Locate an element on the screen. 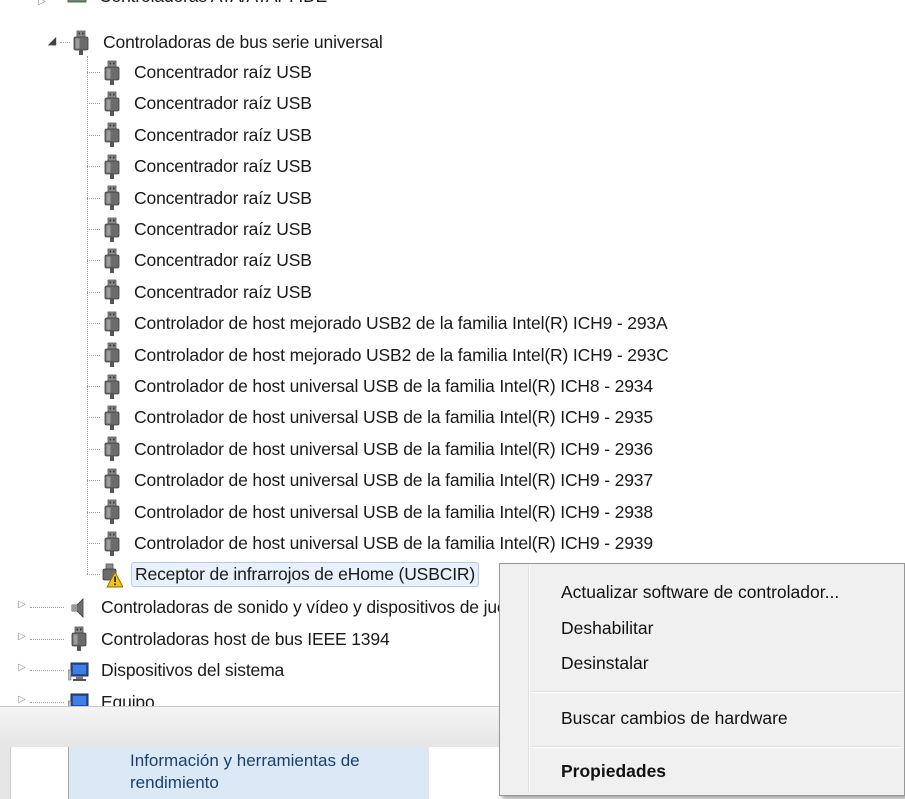 This screenshot has height=799, width=905. speaker-icon is located at coordinates (79, 608).